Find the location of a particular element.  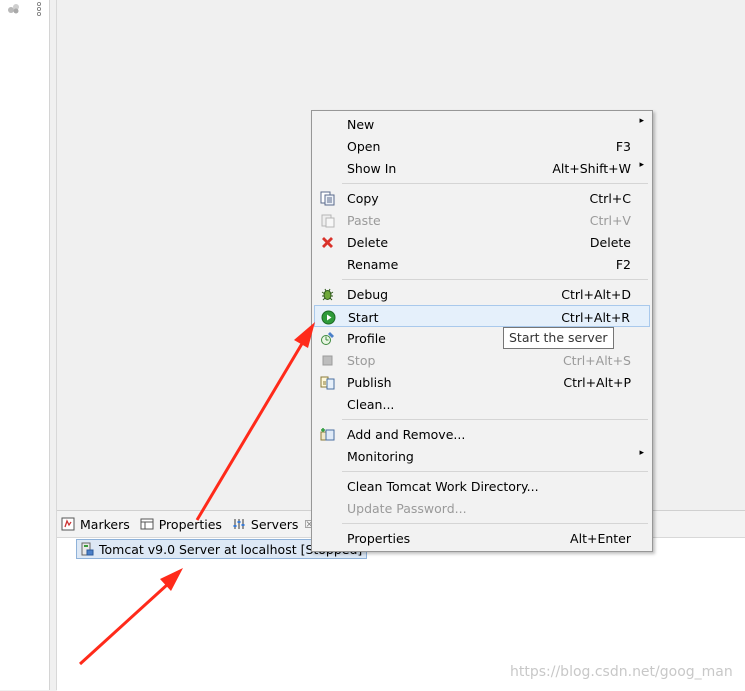

menu-item-label: Delete is located at coordinates (368, 242).